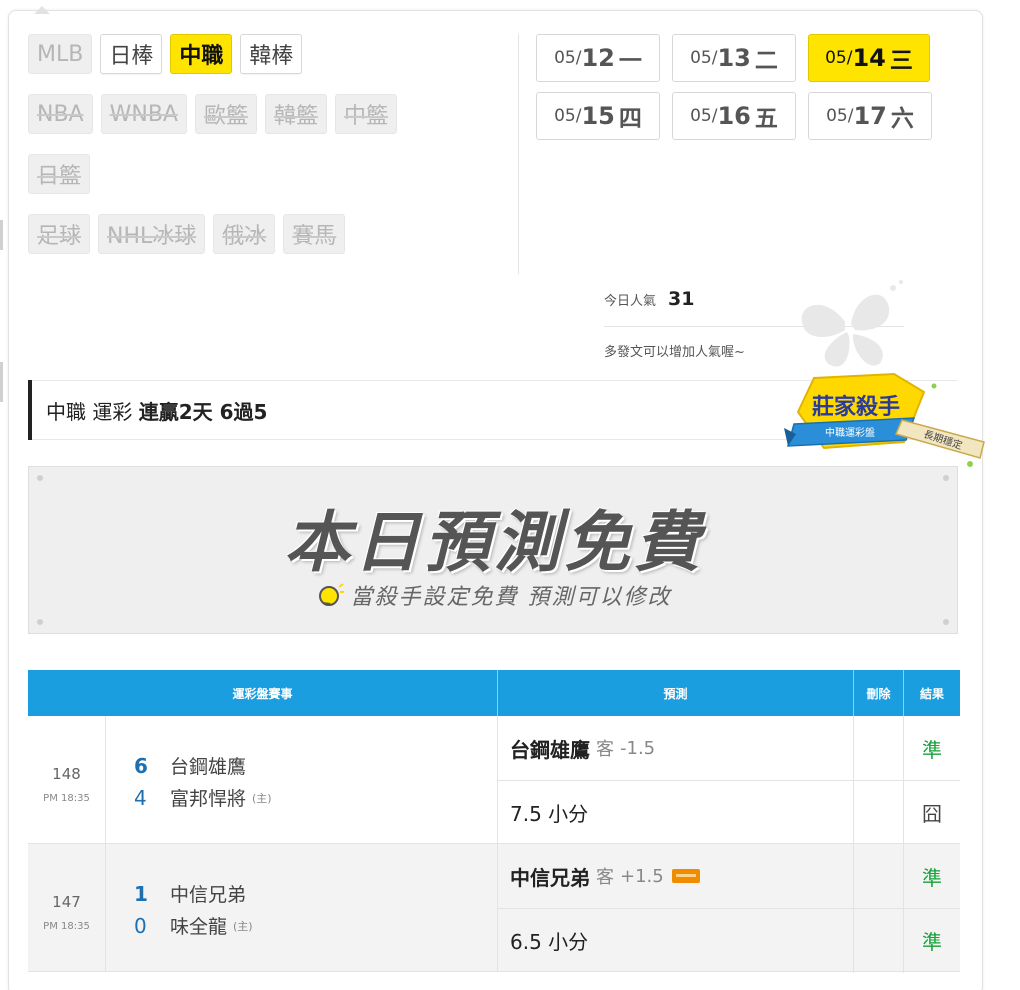  I want to click on date-weekday: 三, so click(901, 61).